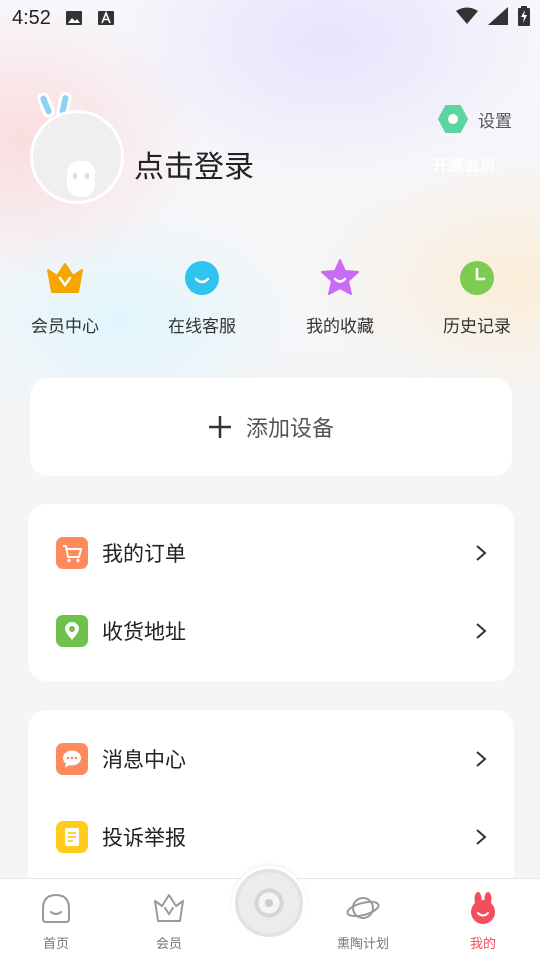  I want to click on open-vip-link: 开通会员, so click(464, 164).